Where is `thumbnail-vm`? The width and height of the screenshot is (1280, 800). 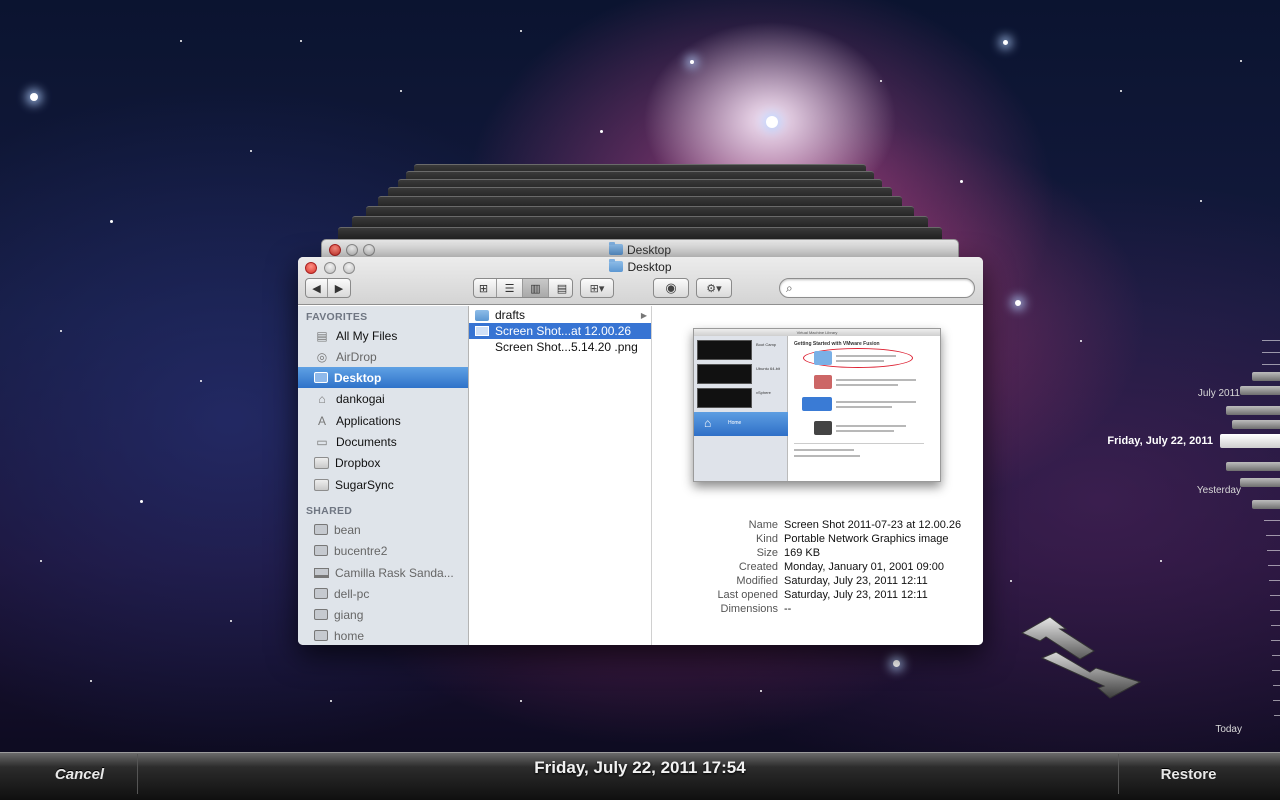
thumbnail-vm is located at coordinates (724, 398).